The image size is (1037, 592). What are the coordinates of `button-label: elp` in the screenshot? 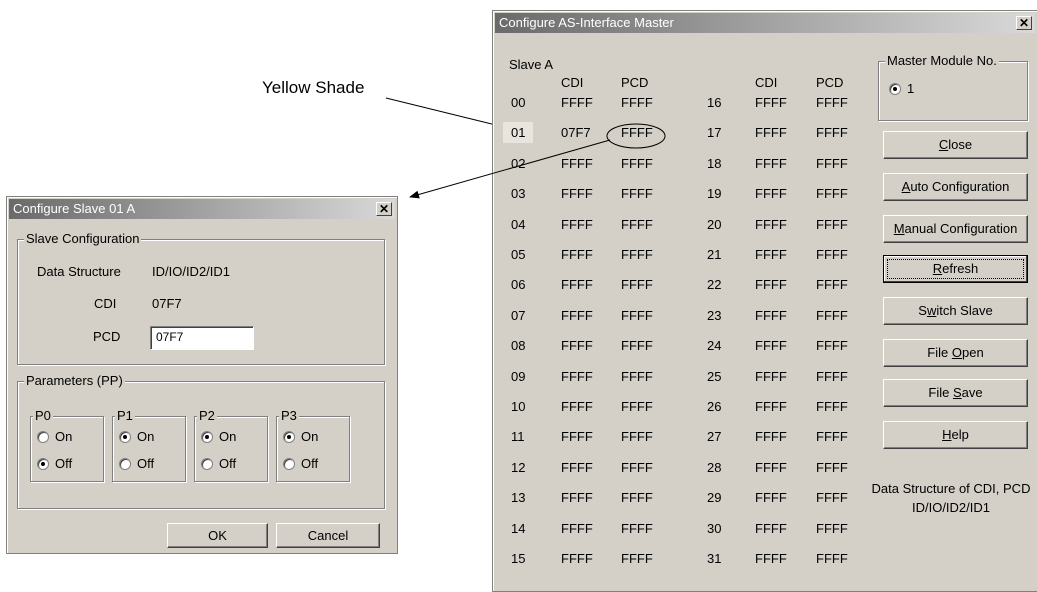 It's located at (960, 434).